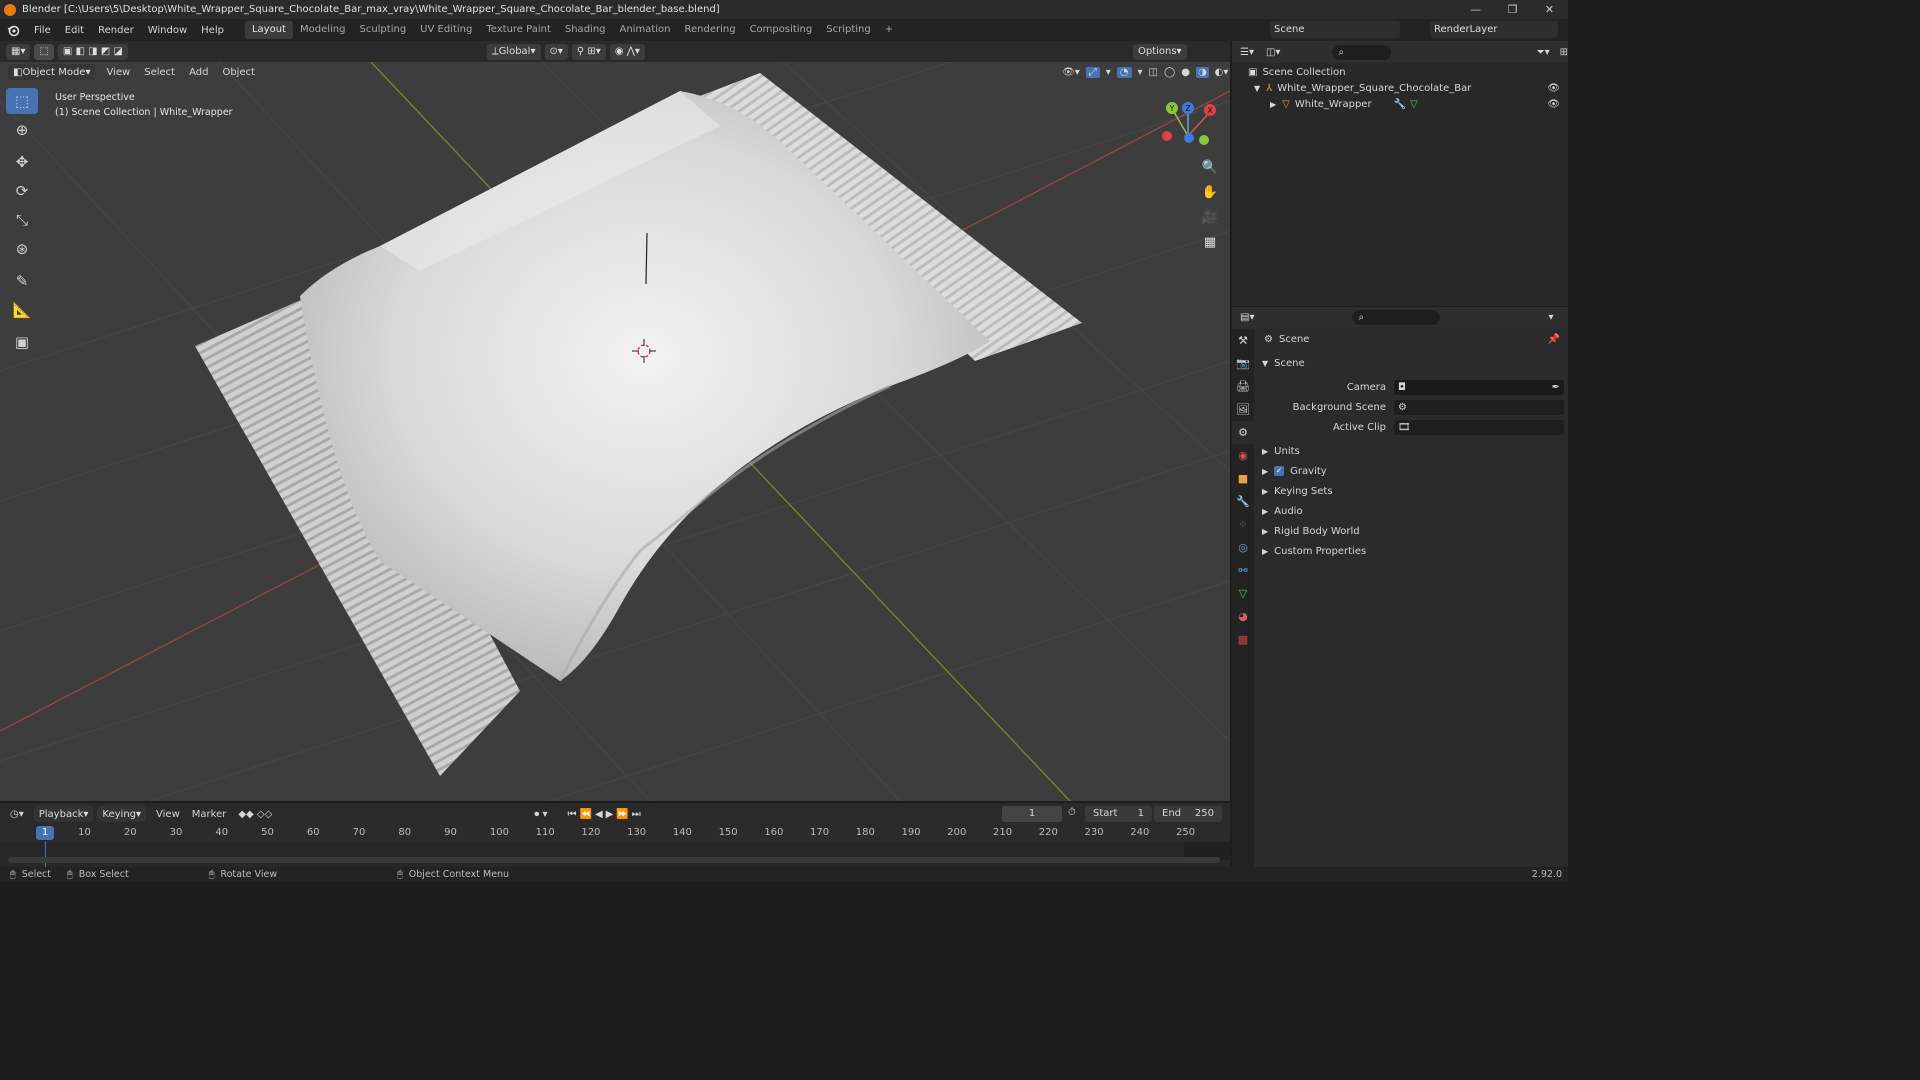 Image resolution: width=1920 pixels, height=1080 pixels. Describe the element at coordinates (540, 814) in the screenshot. I see `record-icon: ⏺ ▾` at that location.